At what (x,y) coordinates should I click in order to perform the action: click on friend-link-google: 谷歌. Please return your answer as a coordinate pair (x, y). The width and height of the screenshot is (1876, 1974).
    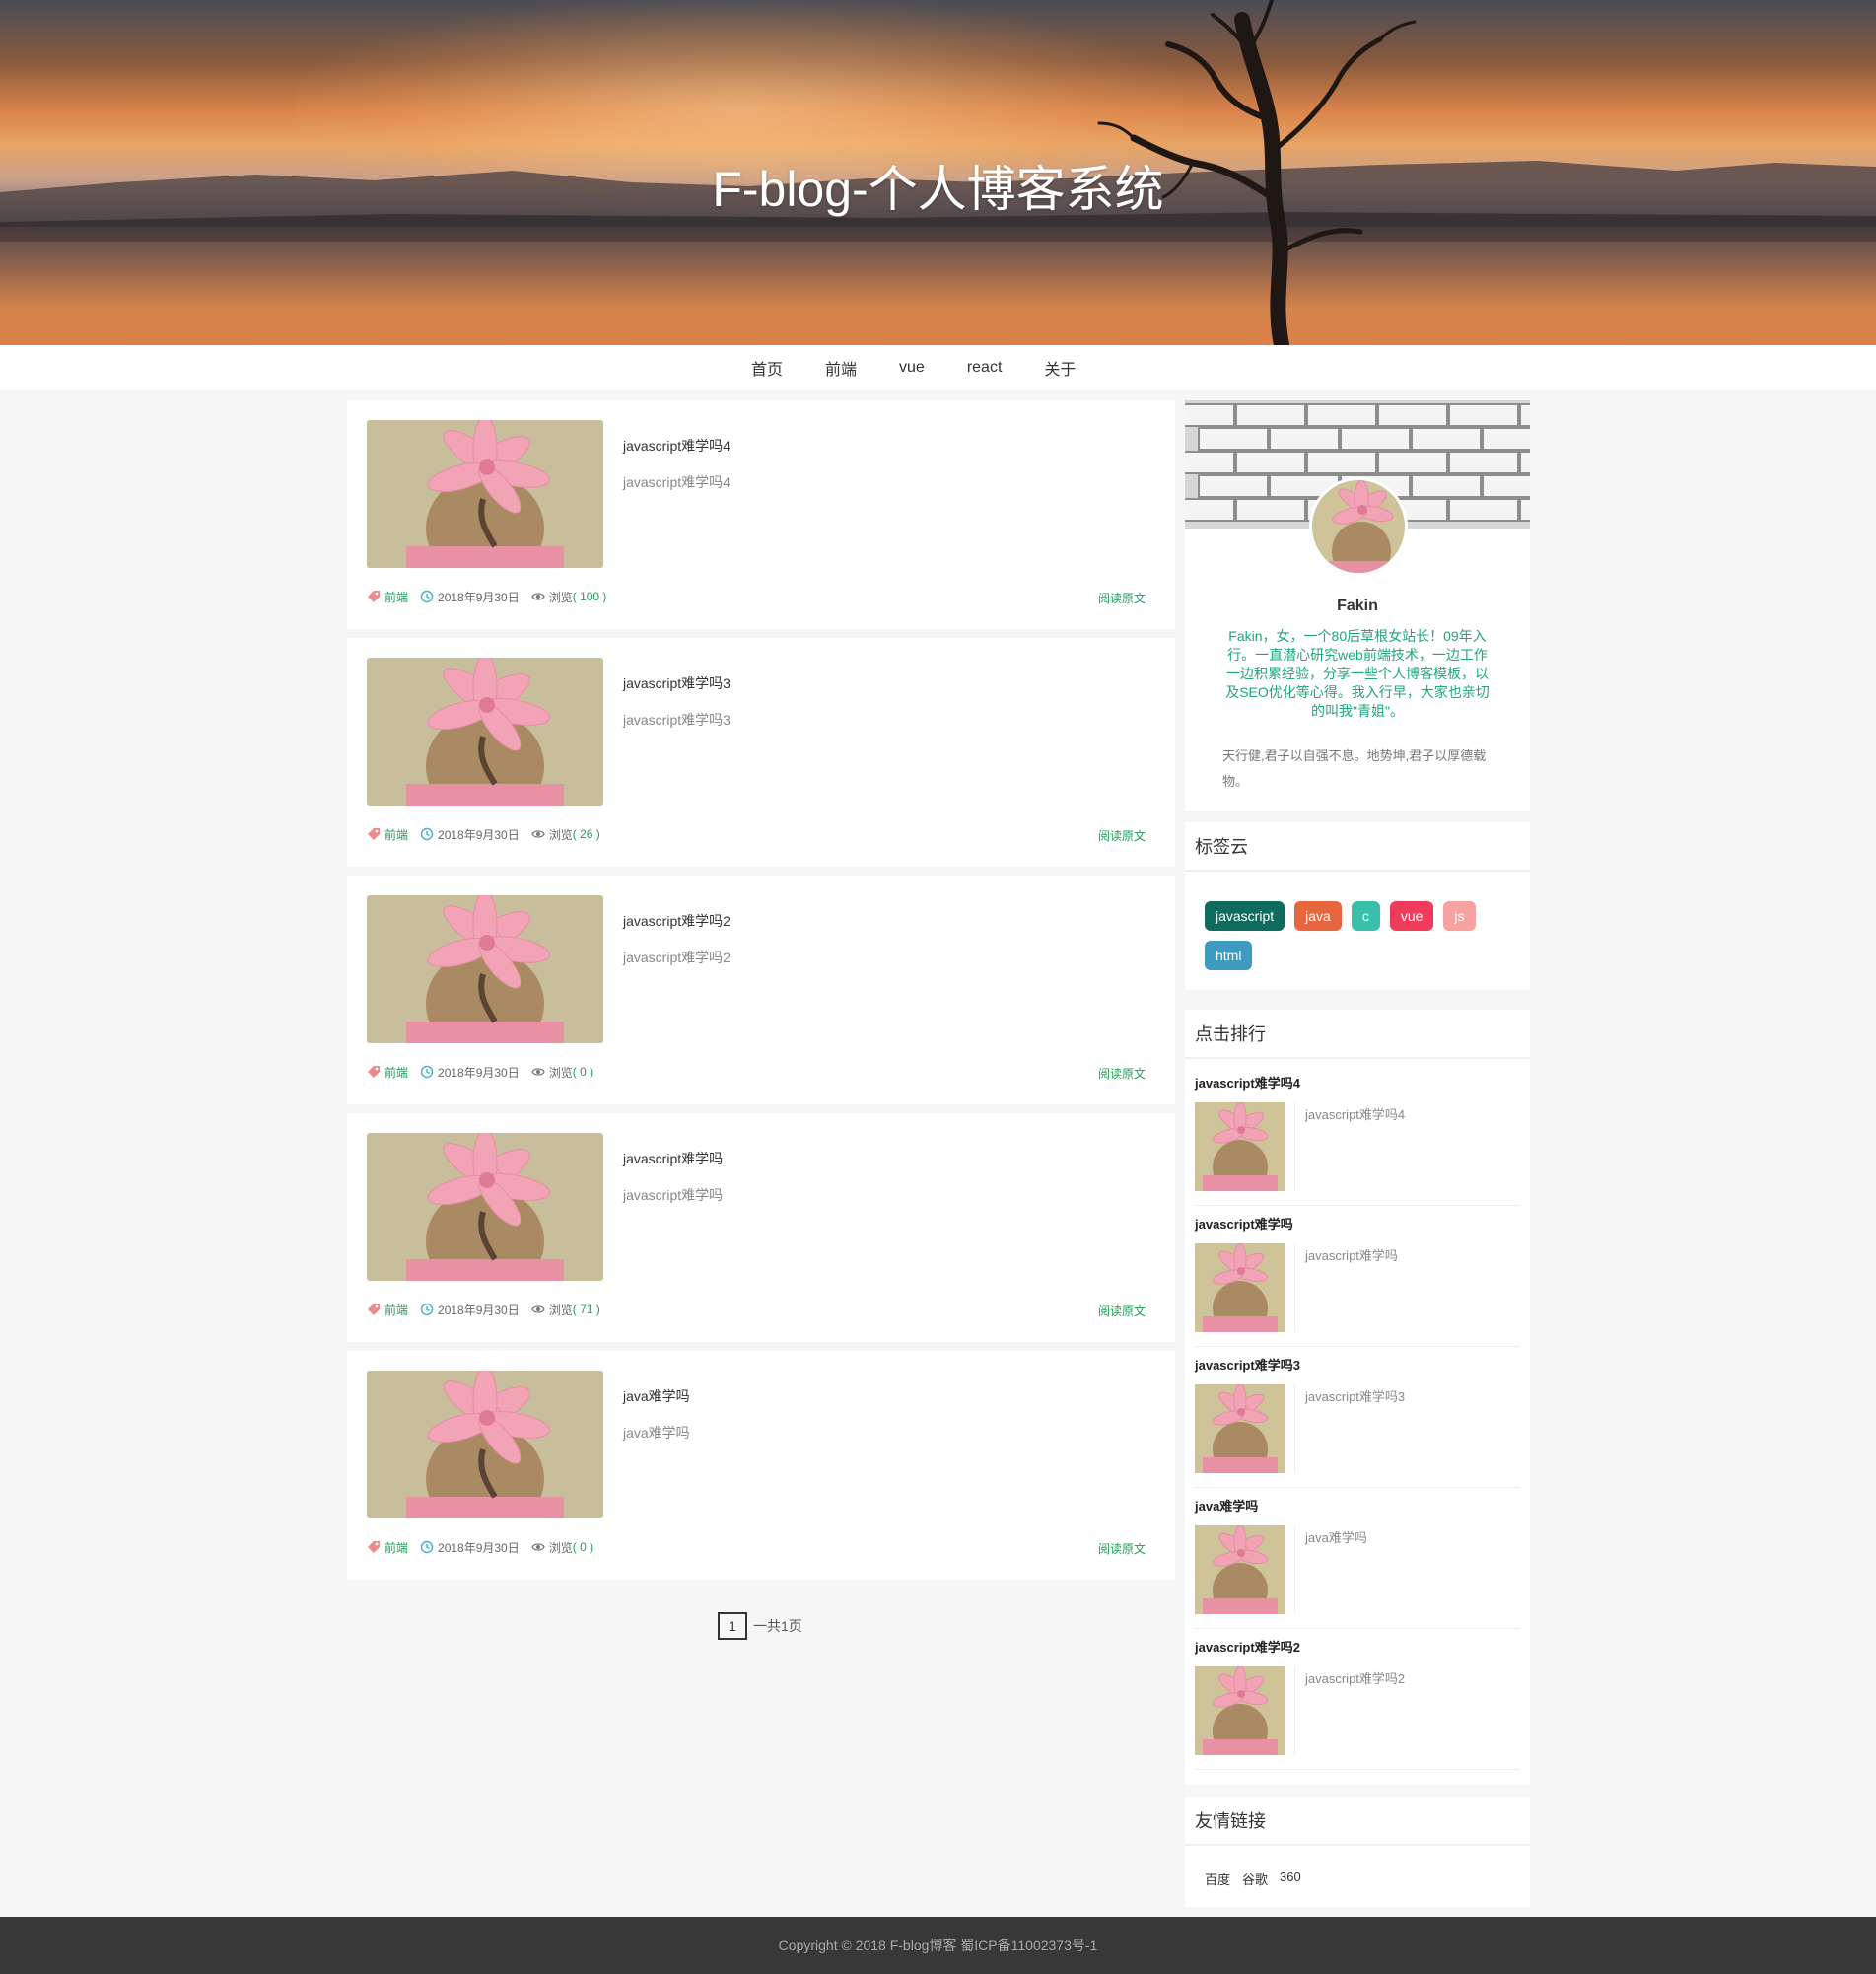
    Looking at the image, I should click on (1255, 1879).